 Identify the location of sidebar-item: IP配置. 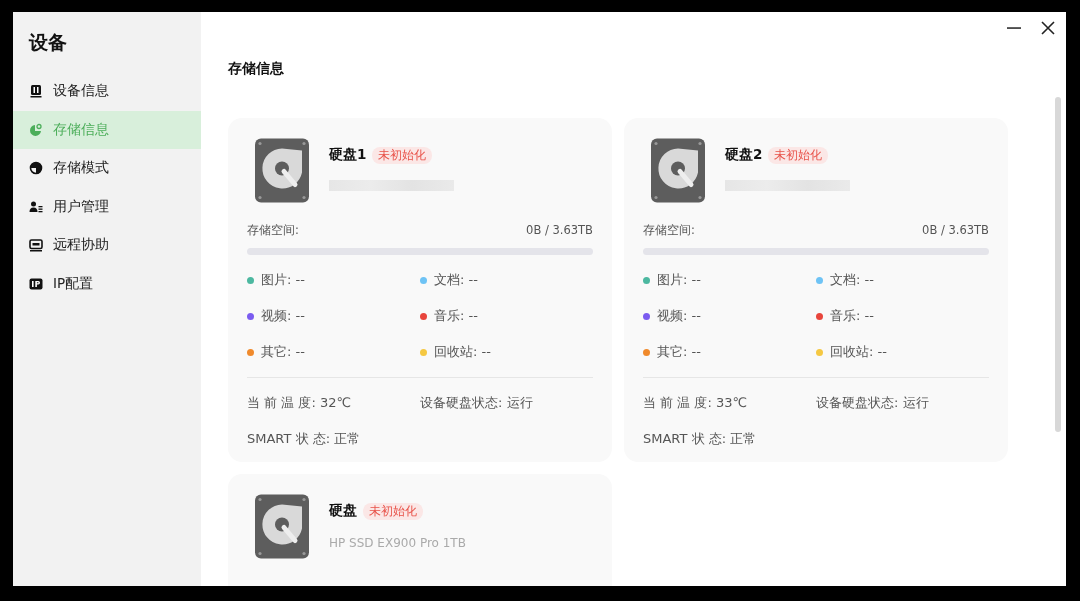
(107, 283).